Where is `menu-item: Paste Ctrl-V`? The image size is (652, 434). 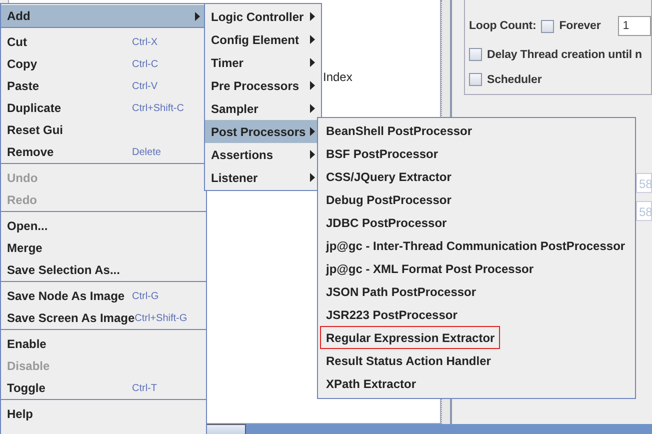 menu-item: Paste Ctrl-V is located at coordinates (103, 86).